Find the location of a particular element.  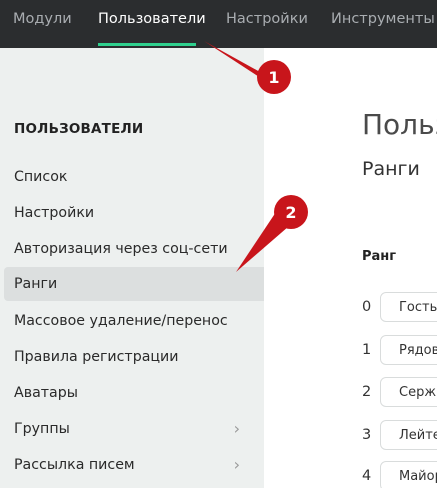

annotation-label-2: 2 is located at coordinates (290, 212).